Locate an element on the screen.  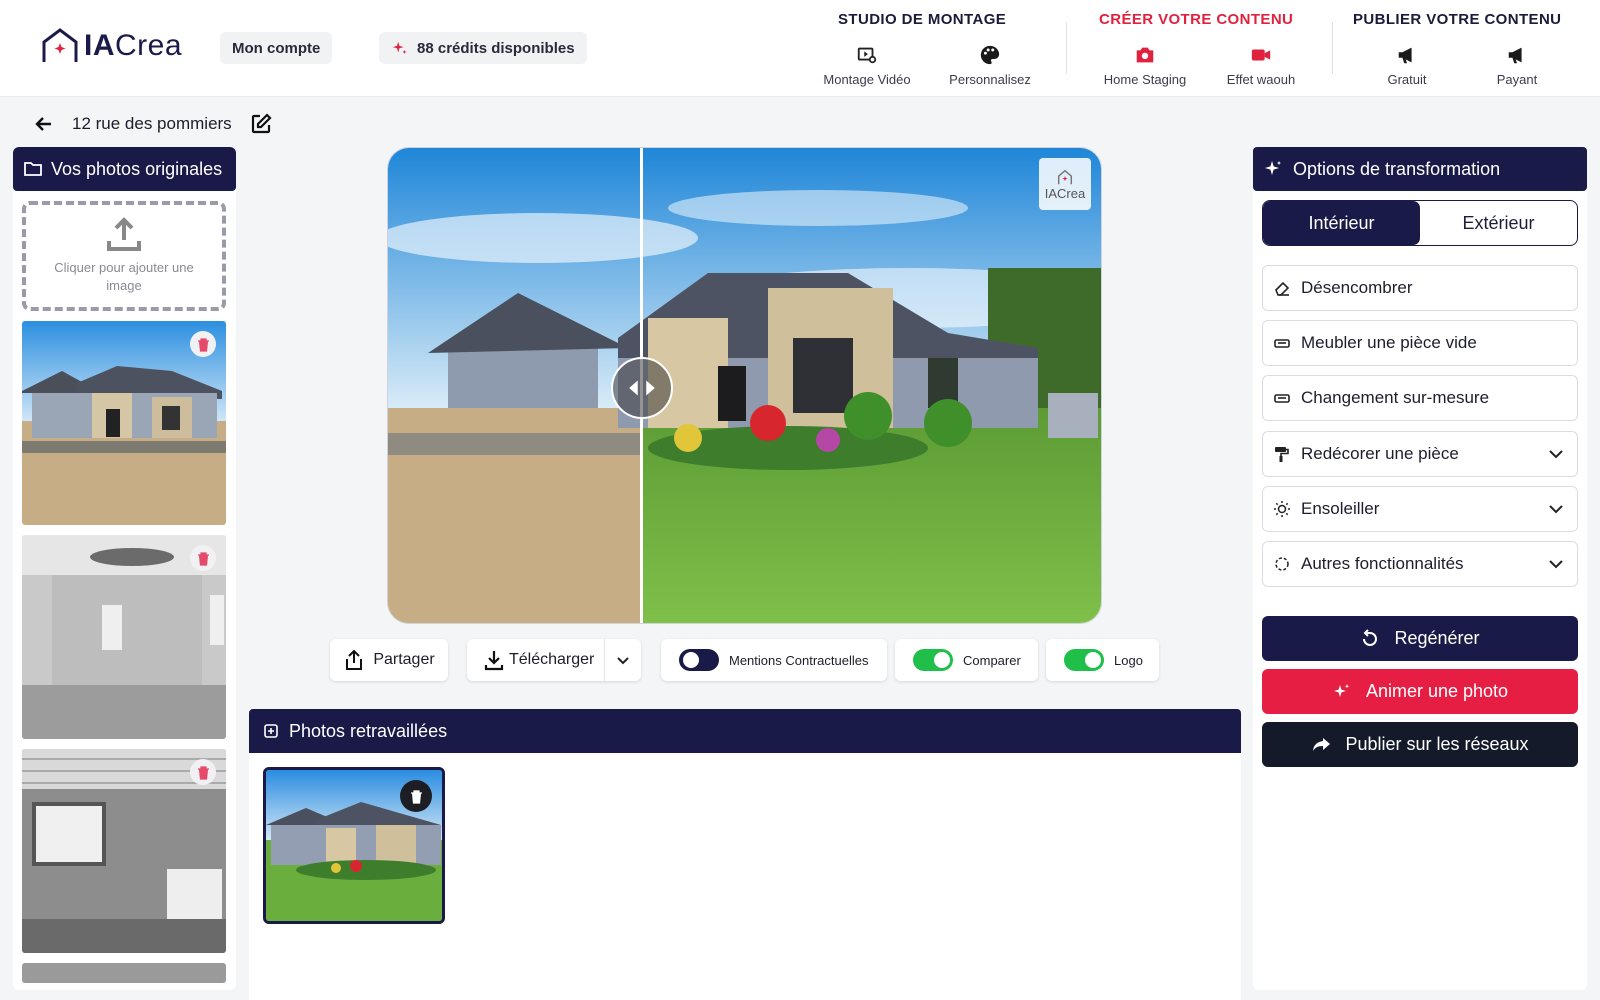
nav-label: Gratuit is located at coordinates (1407, 79).